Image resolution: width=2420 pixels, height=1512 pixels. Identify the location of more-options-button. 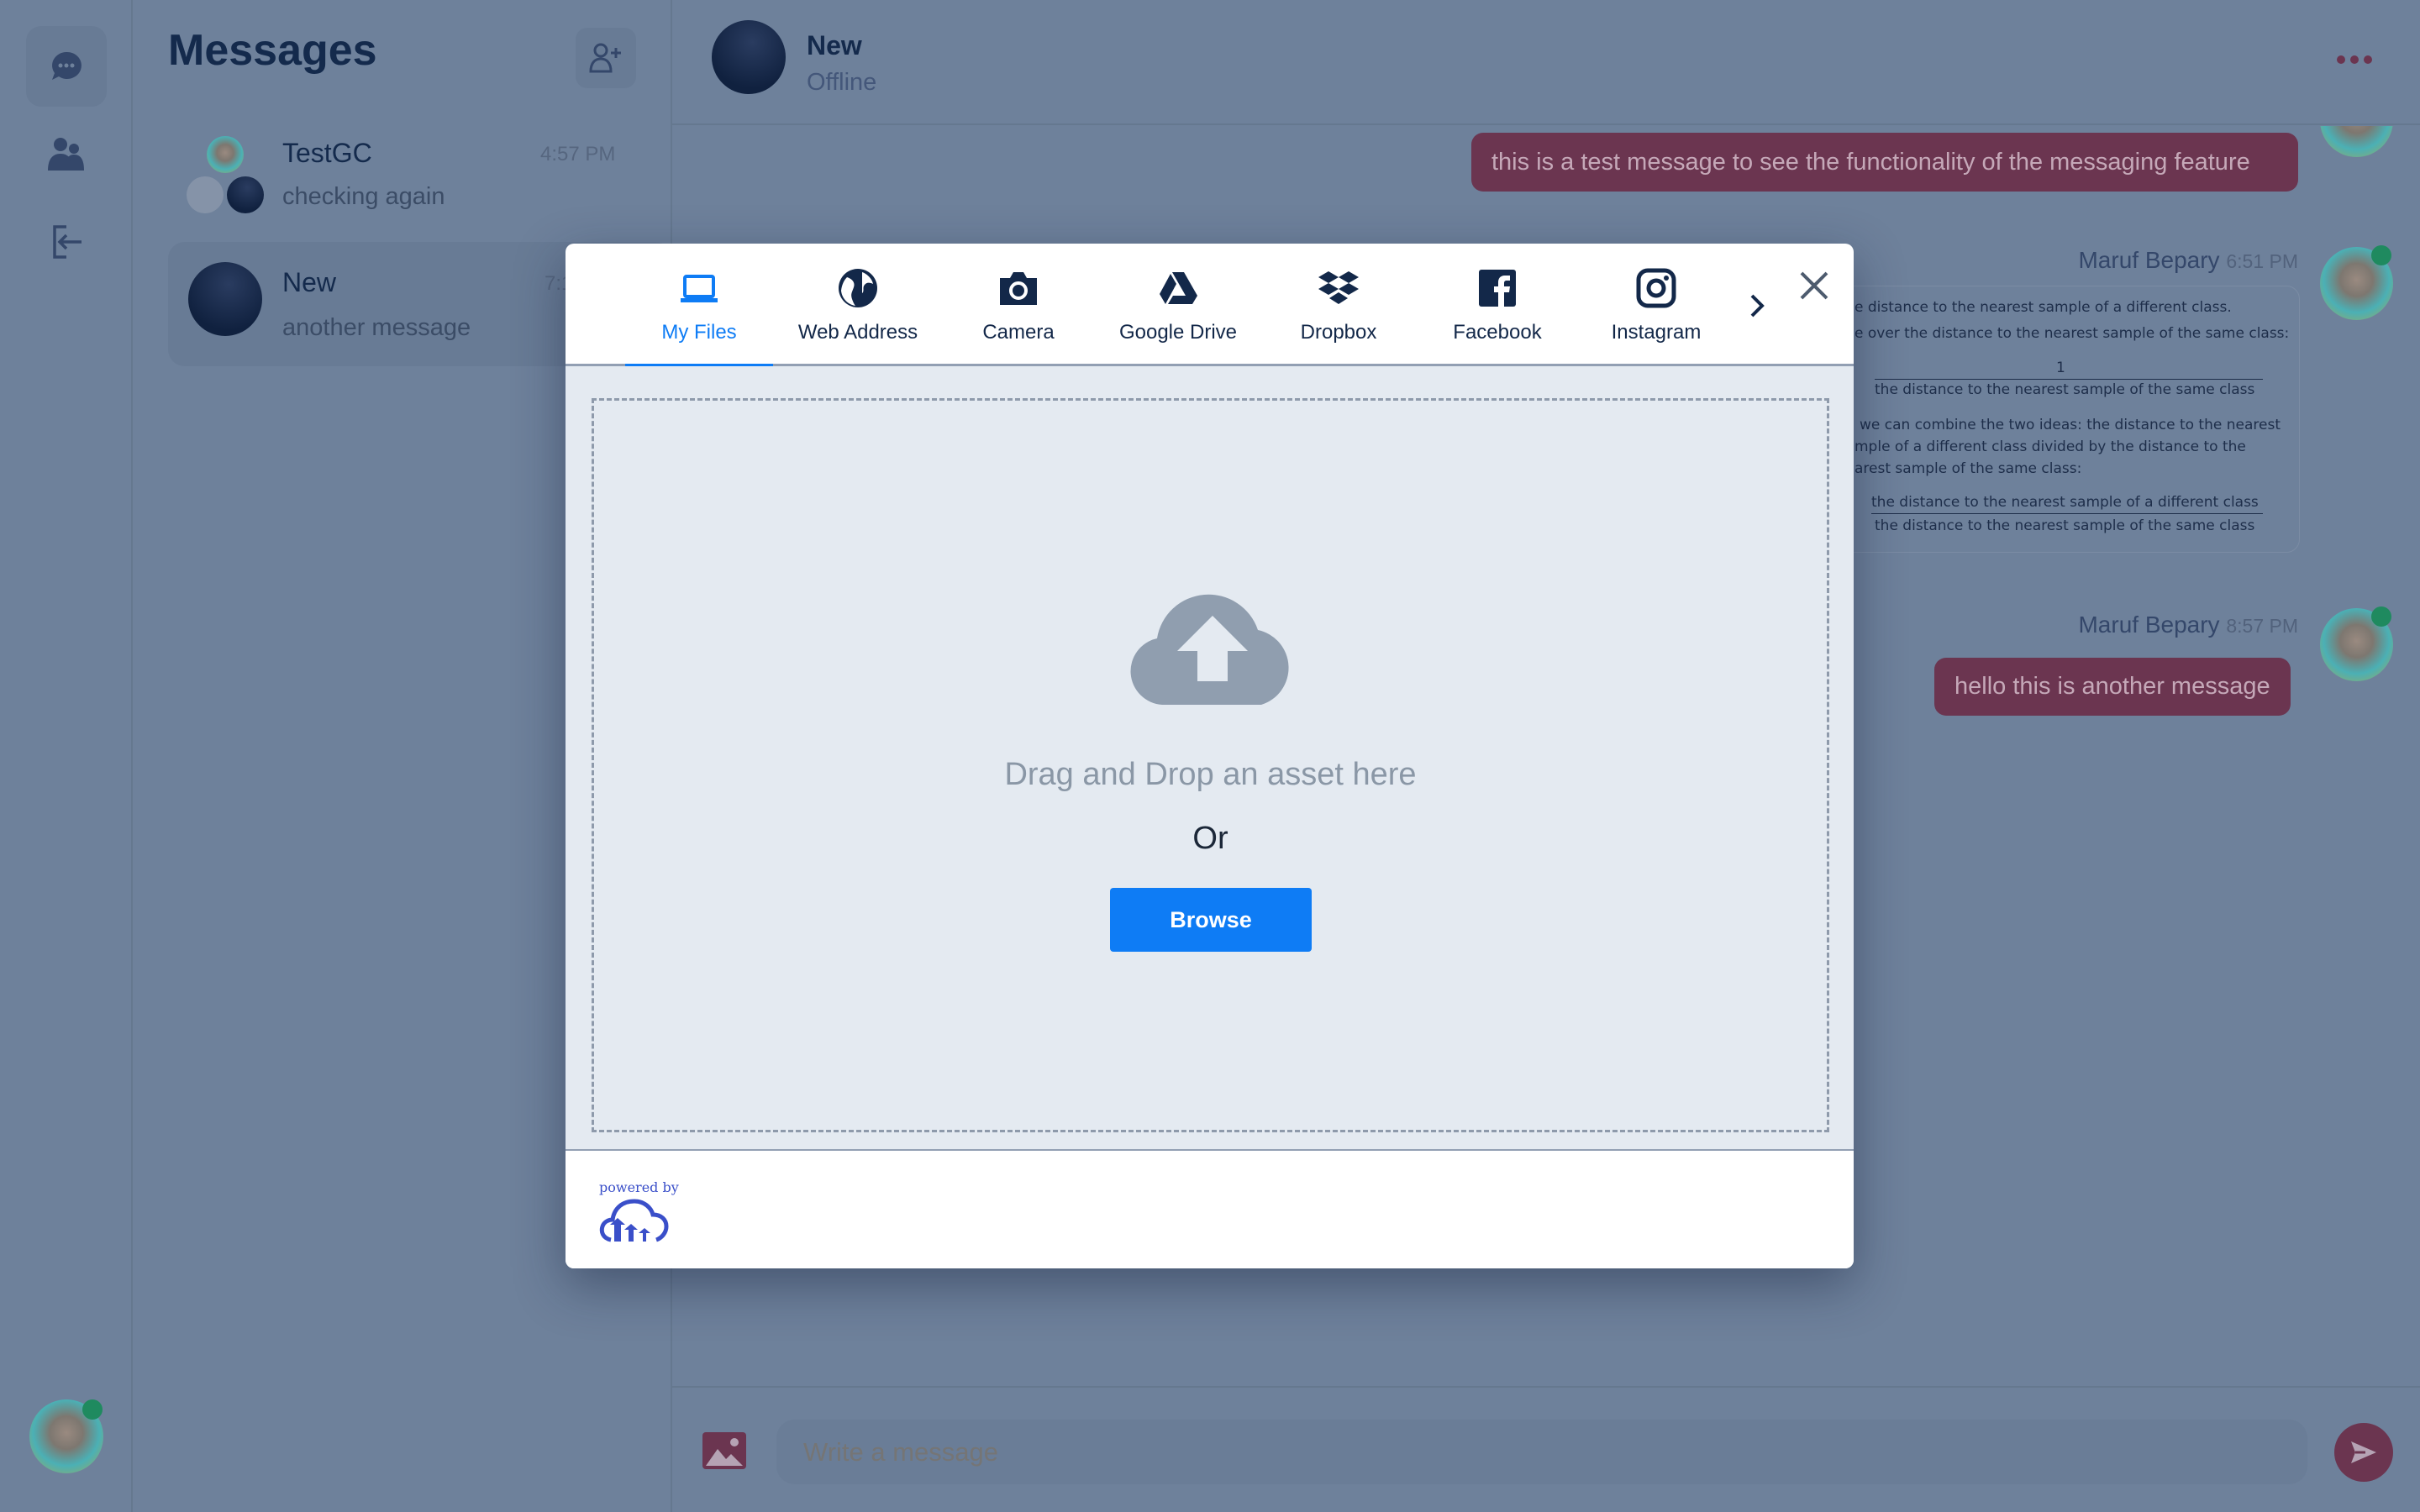
(2354, 61).